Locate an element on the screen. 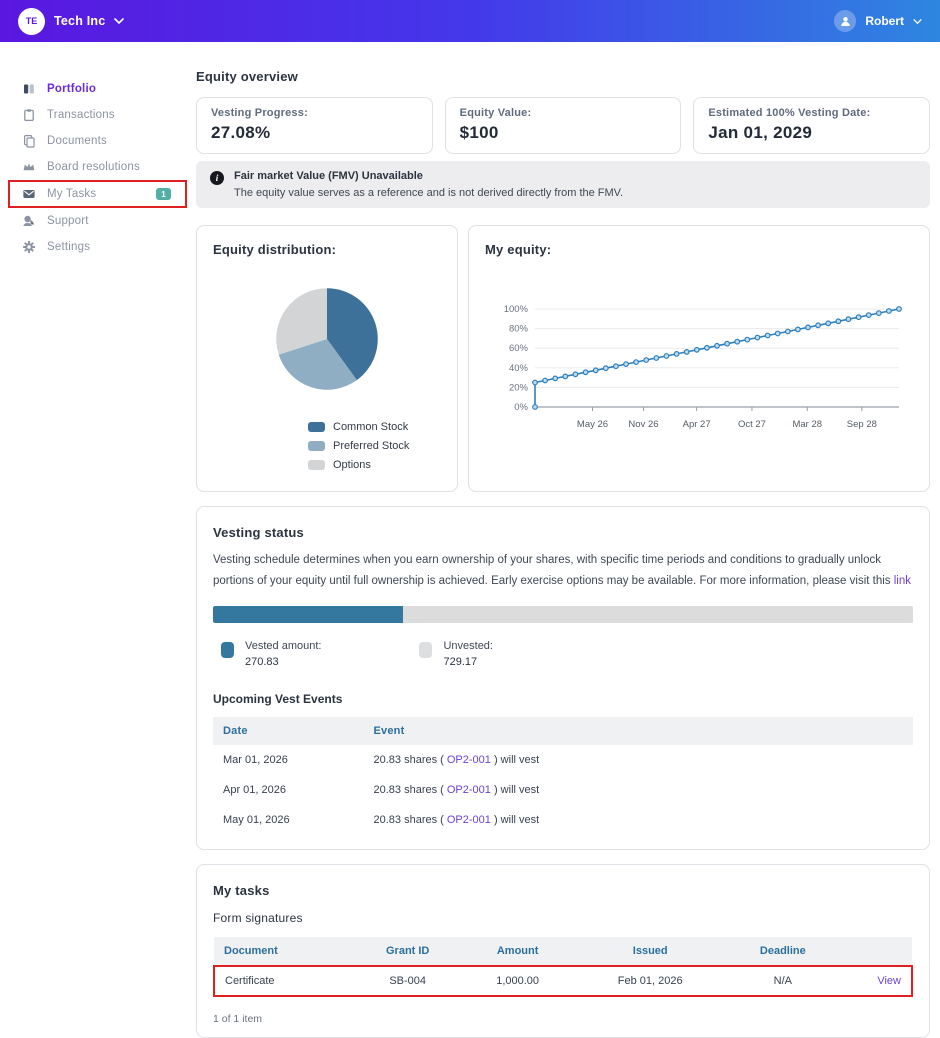 This screenshot has height=1038, width=940. vesting-info-link: link is located at coordinates (902, 581).